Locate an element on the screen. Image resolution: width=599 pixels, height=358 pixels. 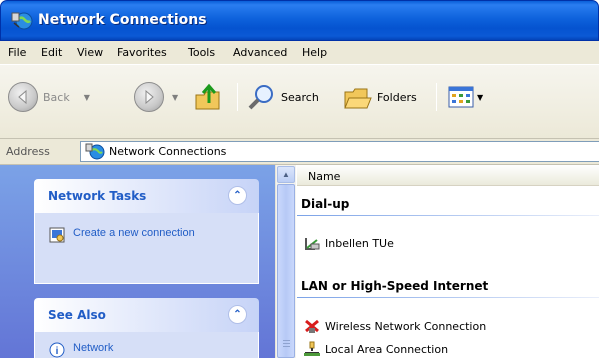
list-item: Wireless Network Connection is located at coordinates (394, 326).